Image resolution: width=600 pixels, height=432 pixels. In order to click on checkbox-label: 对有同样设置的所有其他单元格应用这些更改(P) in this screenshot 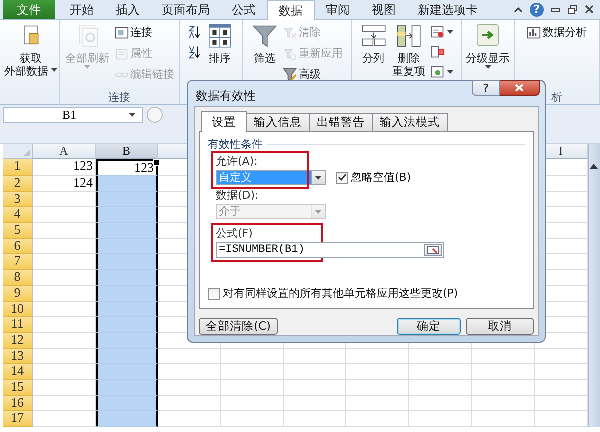, I will do `click(340, 293)`.